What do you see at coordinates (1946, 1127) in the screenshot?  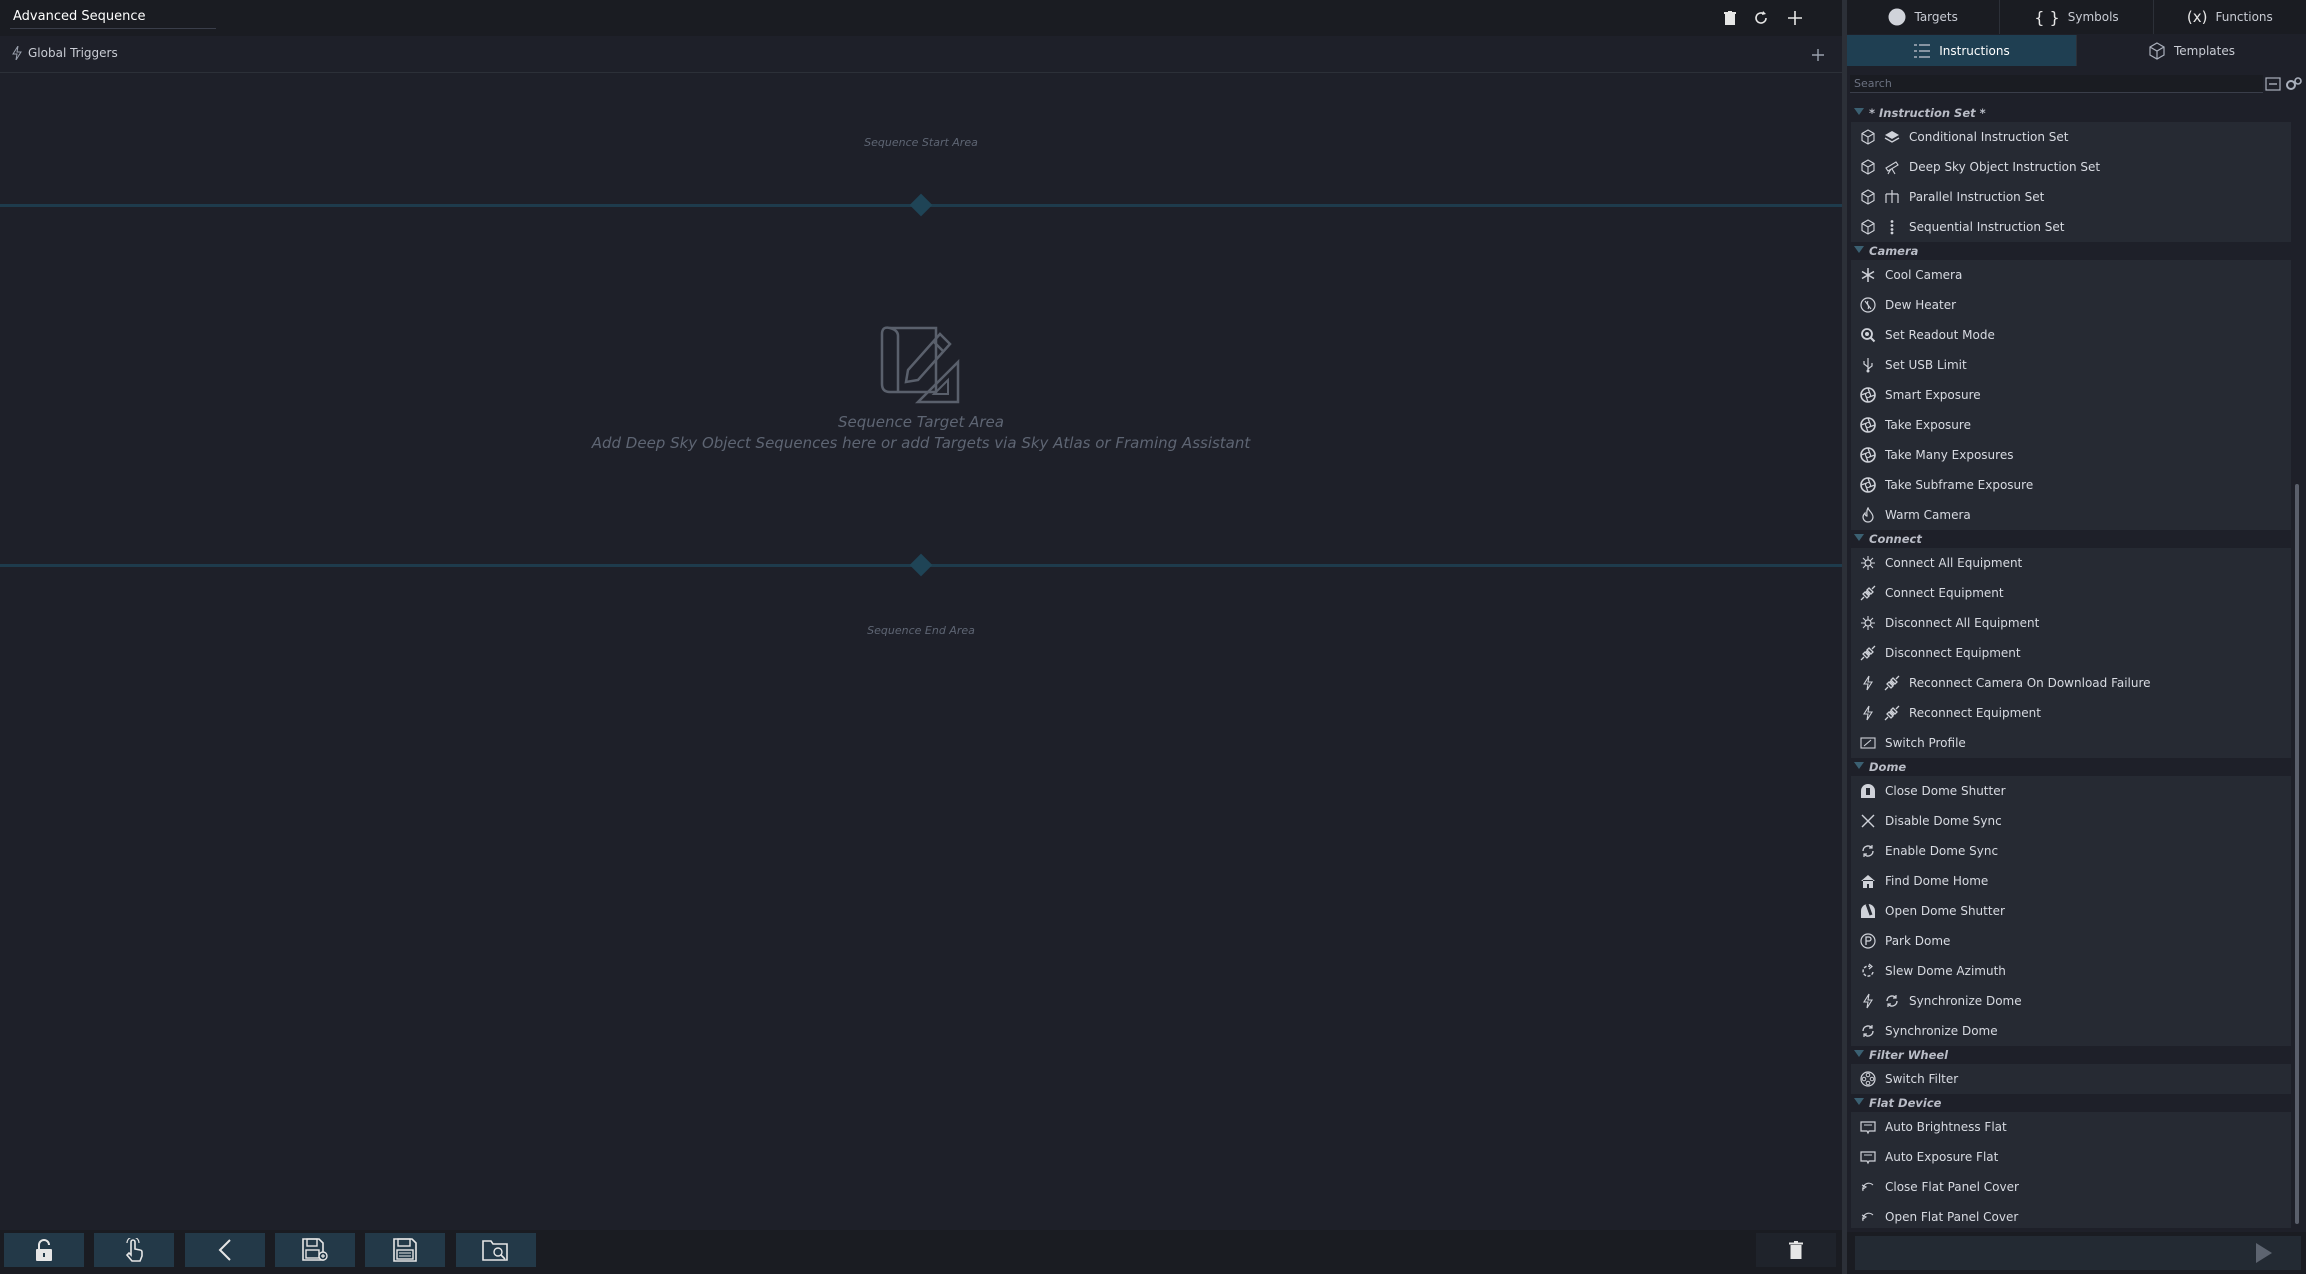 I see `instruction-label: Auto Brightness Flat` at bounding box center [1946, 1127].